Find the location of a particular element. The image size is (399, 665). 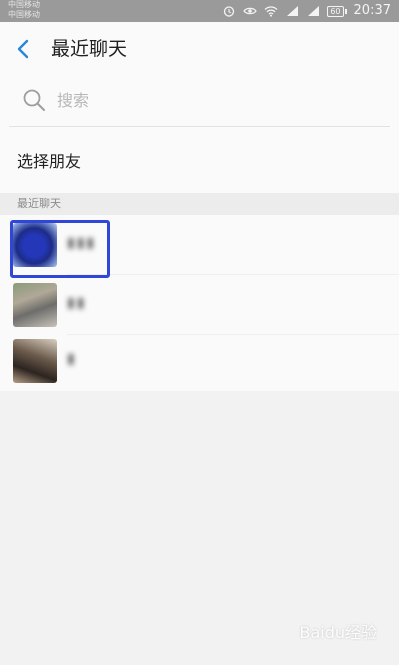

chevron-left-icon is located at coordinates (23, 49).